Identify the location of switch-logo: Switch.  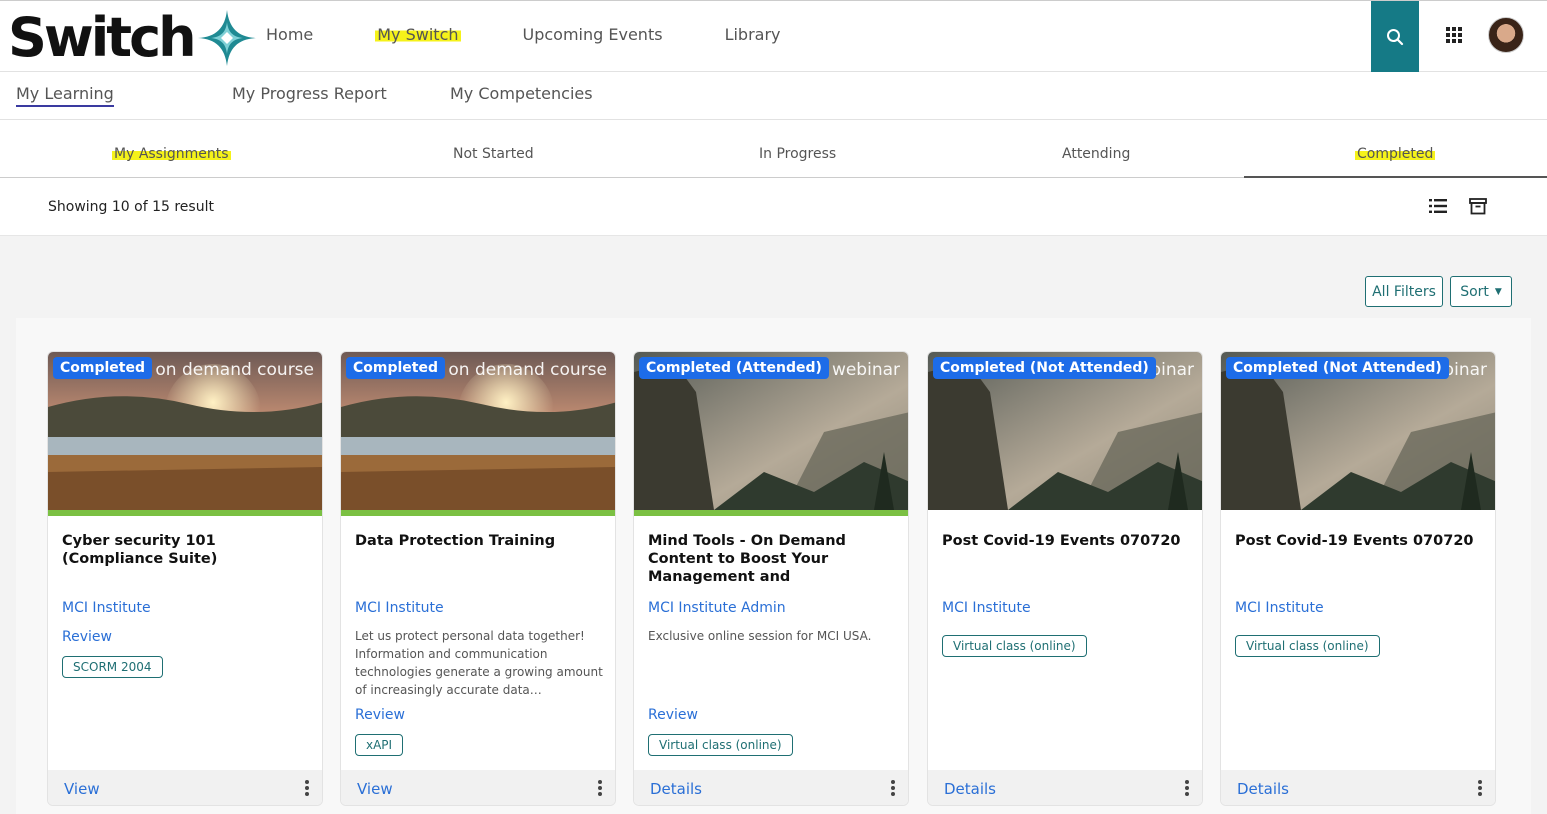
(133, 38).